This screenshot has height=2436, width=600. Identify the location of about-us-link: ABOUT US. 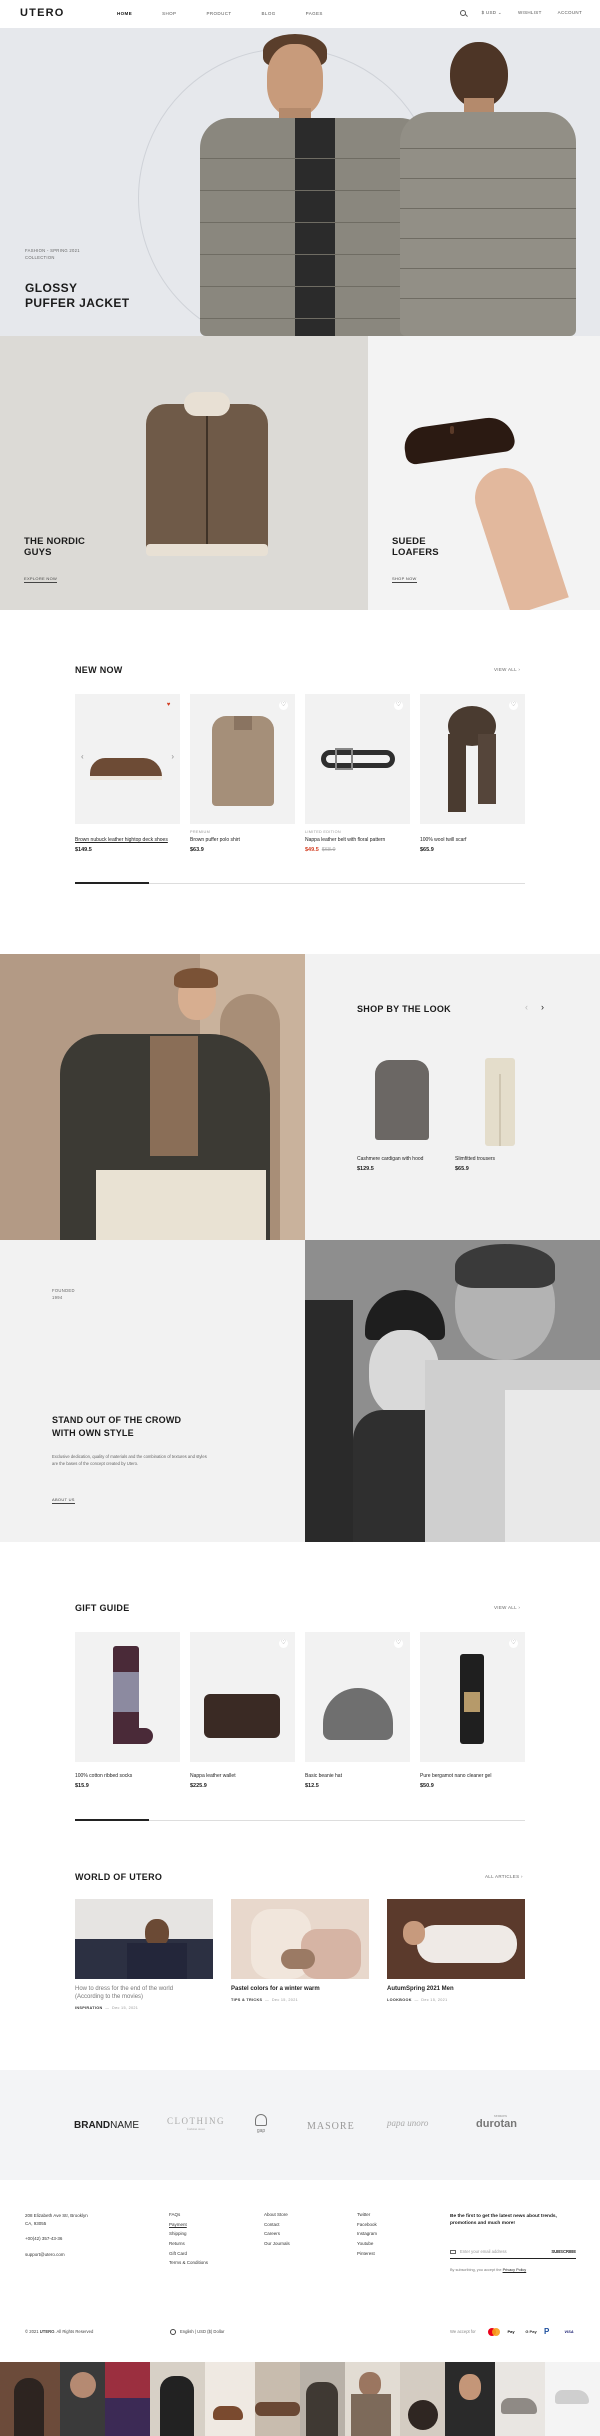
(63, 1500).